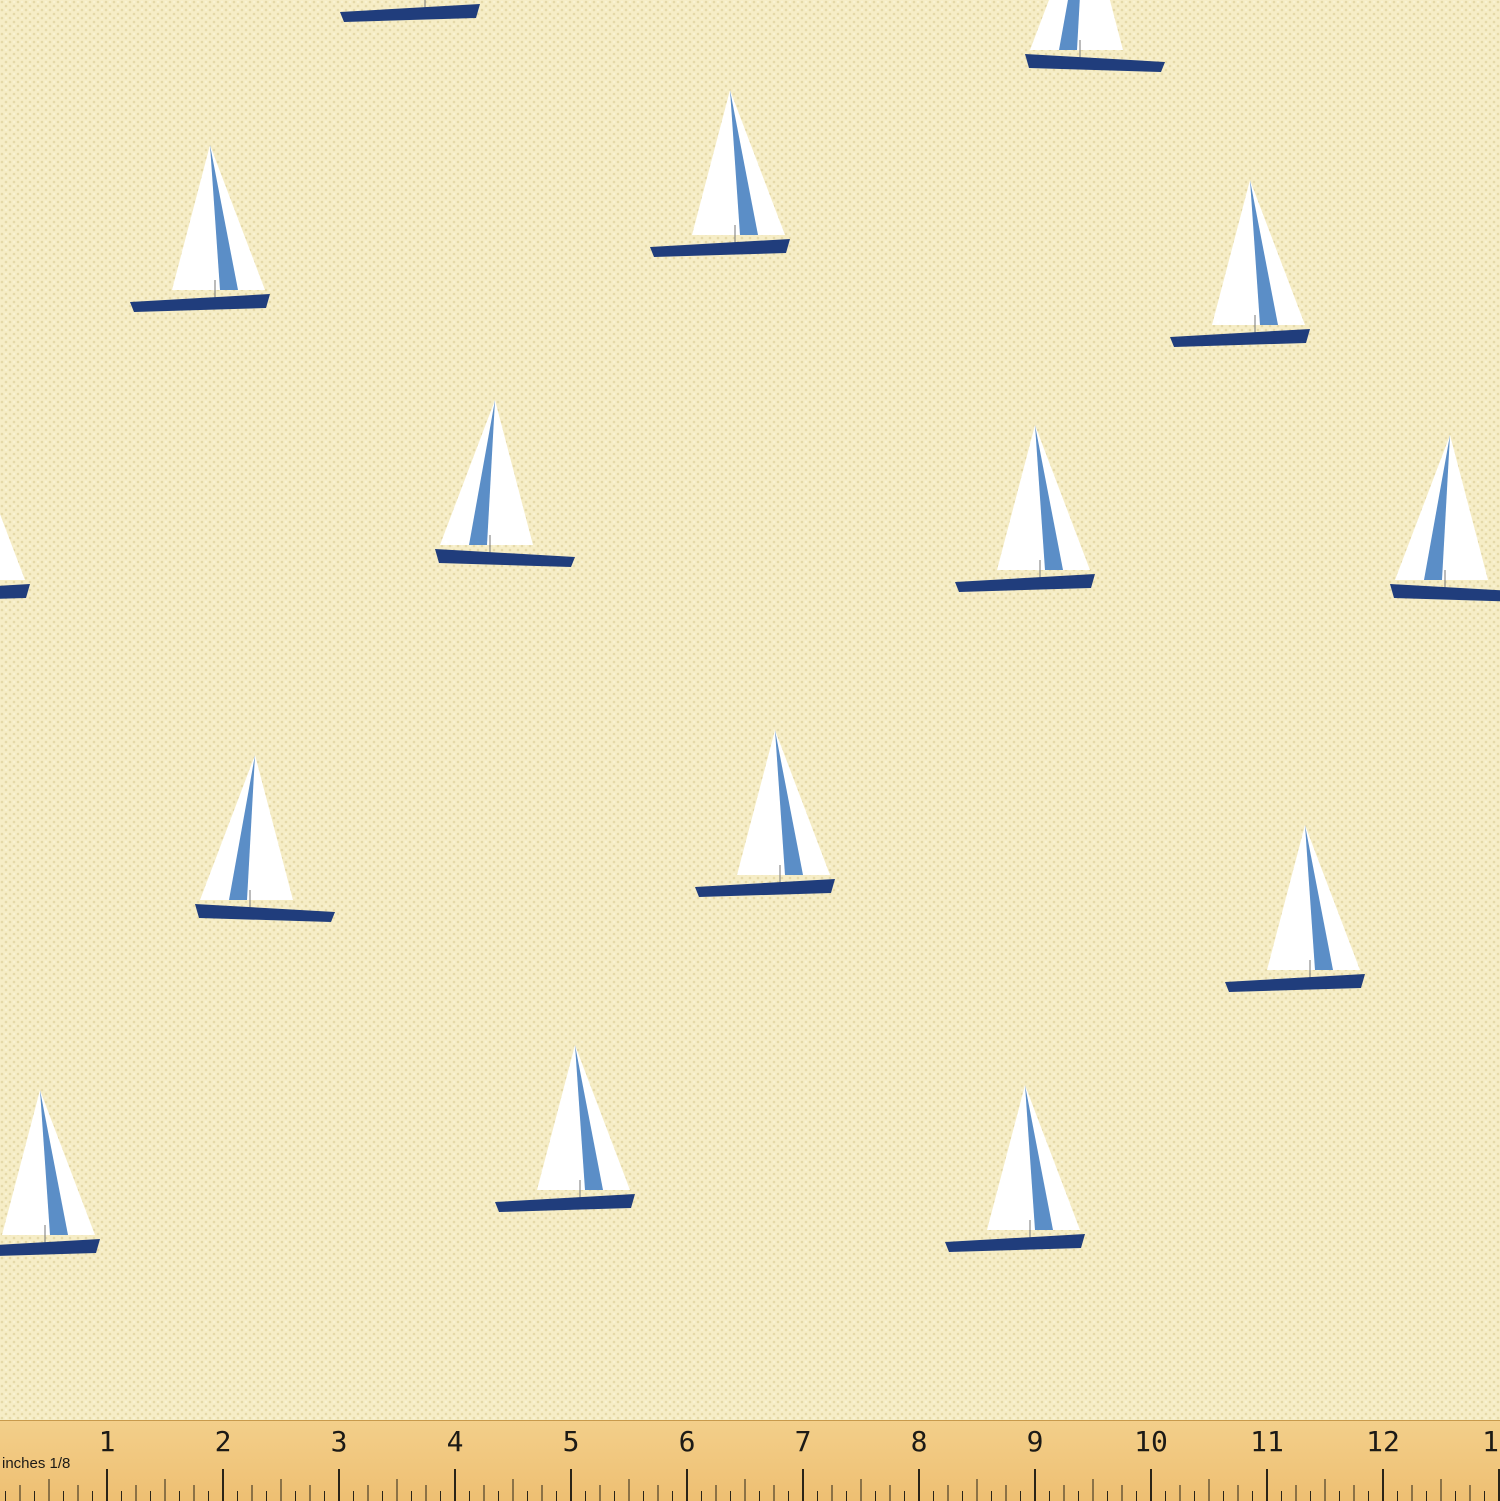  What do you see at coordinates (919, 1441) in the screenshot?
I see `ruler-number: 8` at bounding box center [919, 1441].